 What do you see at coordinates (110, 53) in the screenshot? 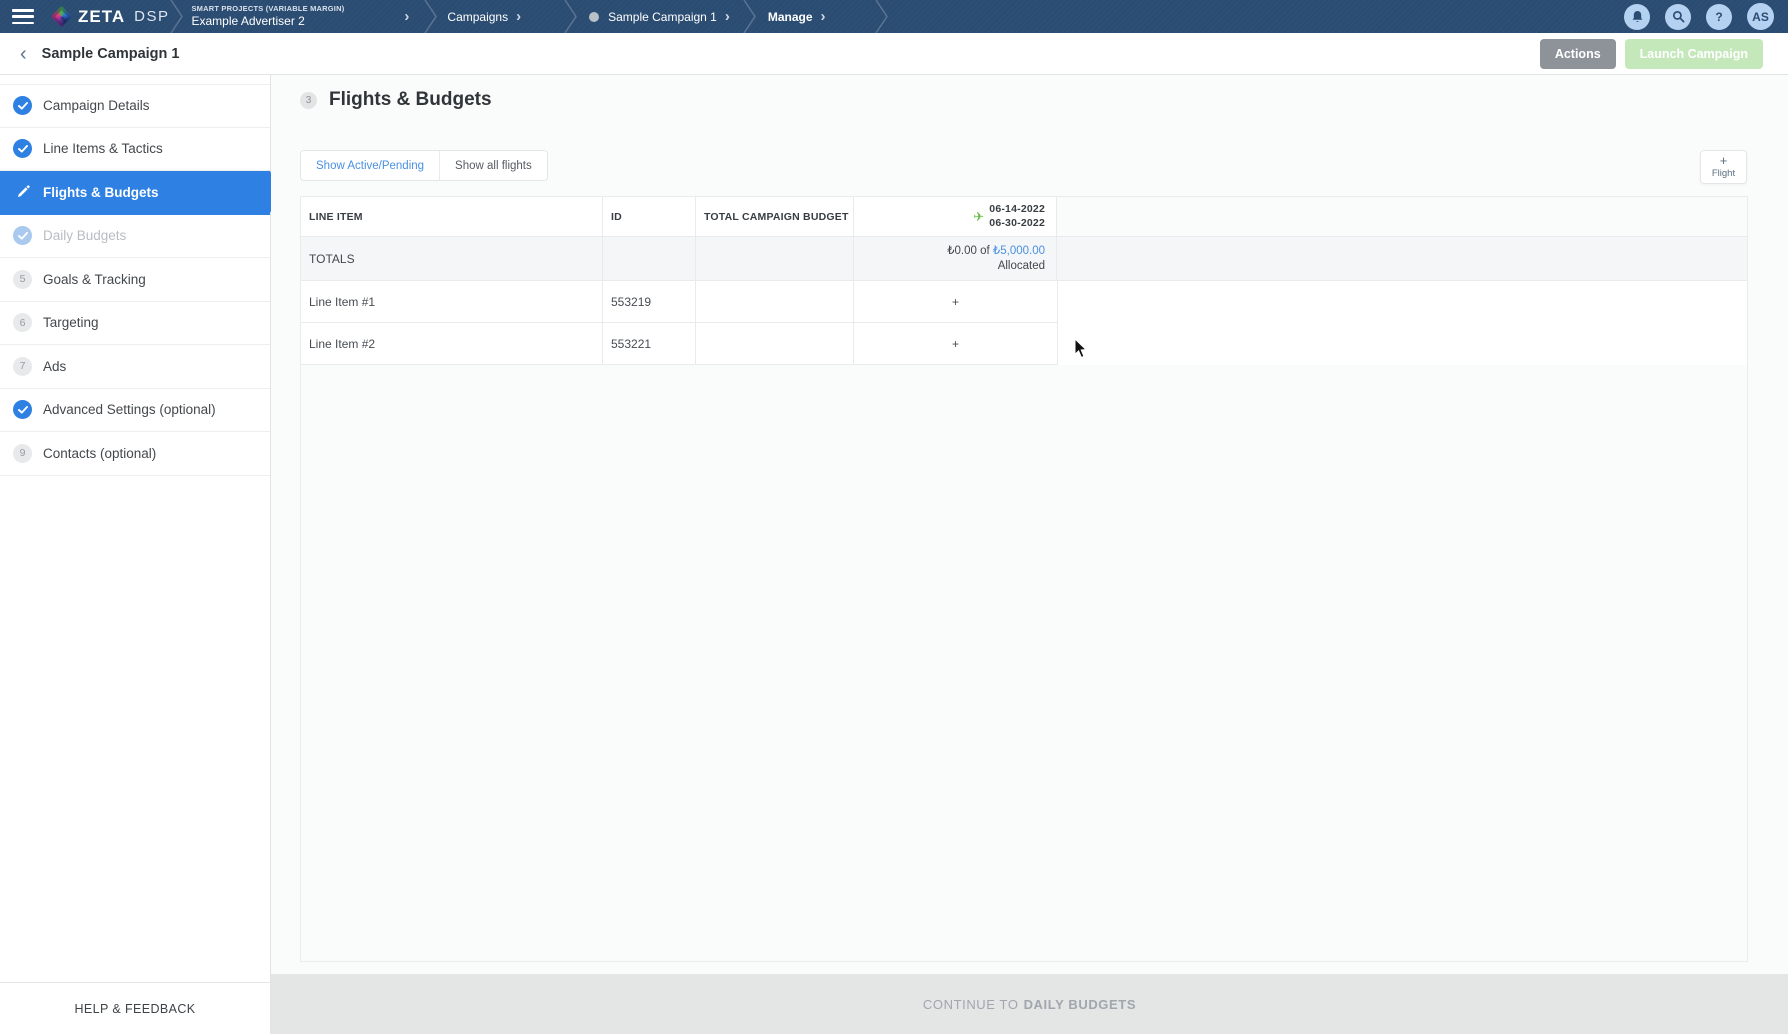
I see `campaign-title: Sample Campaign 1` at bounding box center [110, 53].